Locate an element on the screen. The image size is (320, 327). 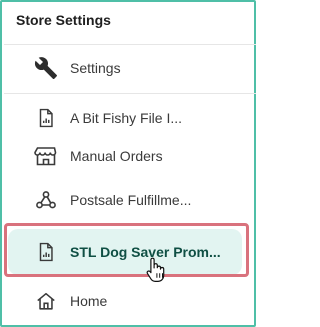
nav-item-label: Home is located at coordinates (89, 301).